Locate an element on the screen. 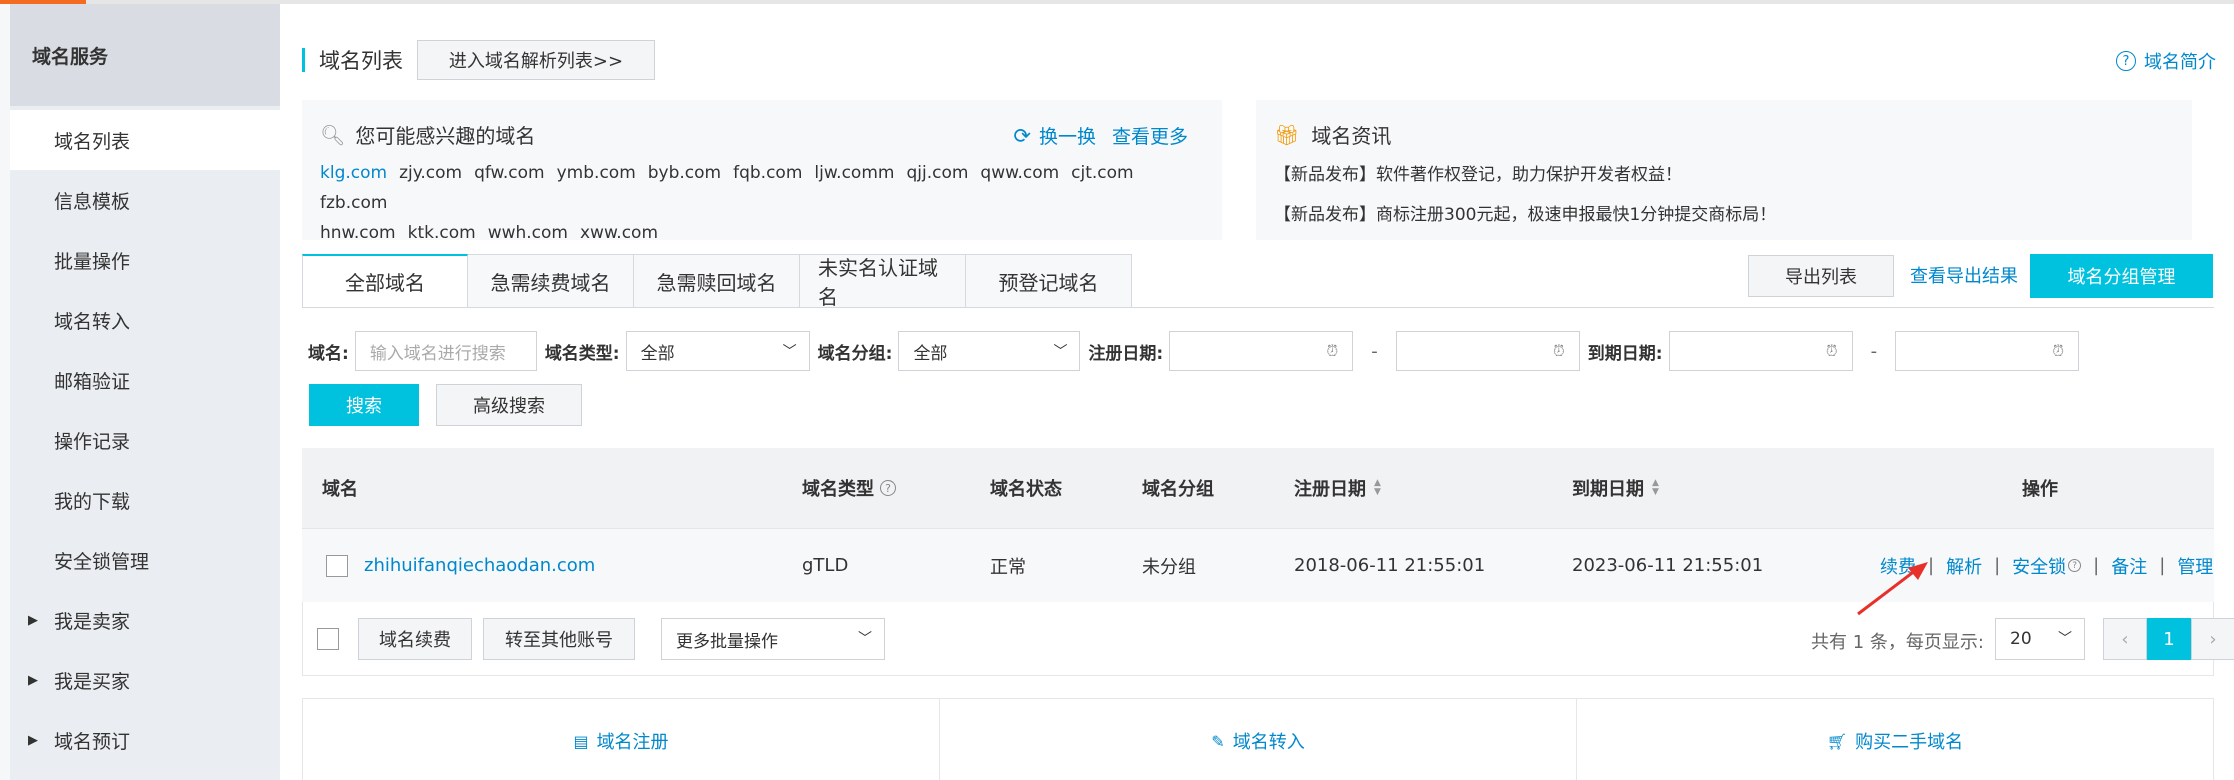  enter-dns-list-button: 进入域名解析列表>> is located at coordinates (536, 60).